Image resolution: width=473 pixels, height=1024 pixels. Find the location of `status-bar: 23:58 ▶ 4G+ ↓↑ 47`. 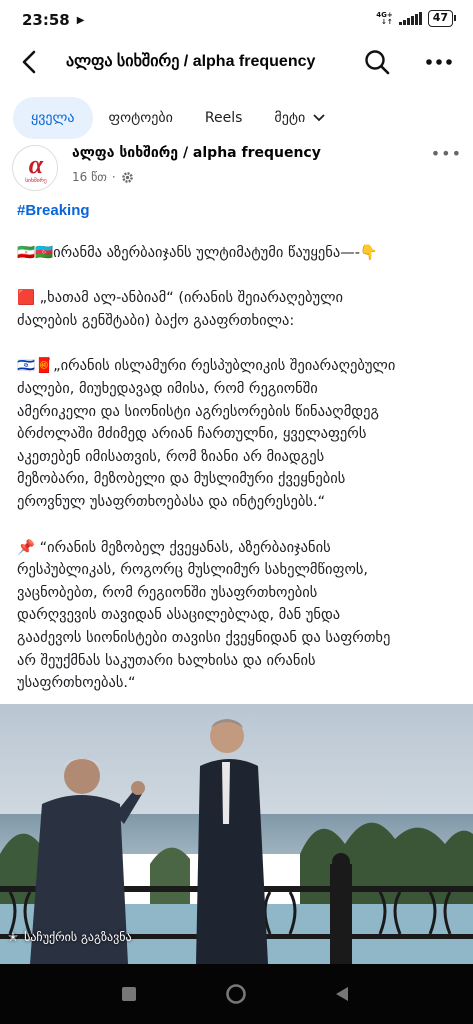

status-bar: 23:58 ▶ 4G+ ↓↑ 47 is located at coordinates (236, 20).